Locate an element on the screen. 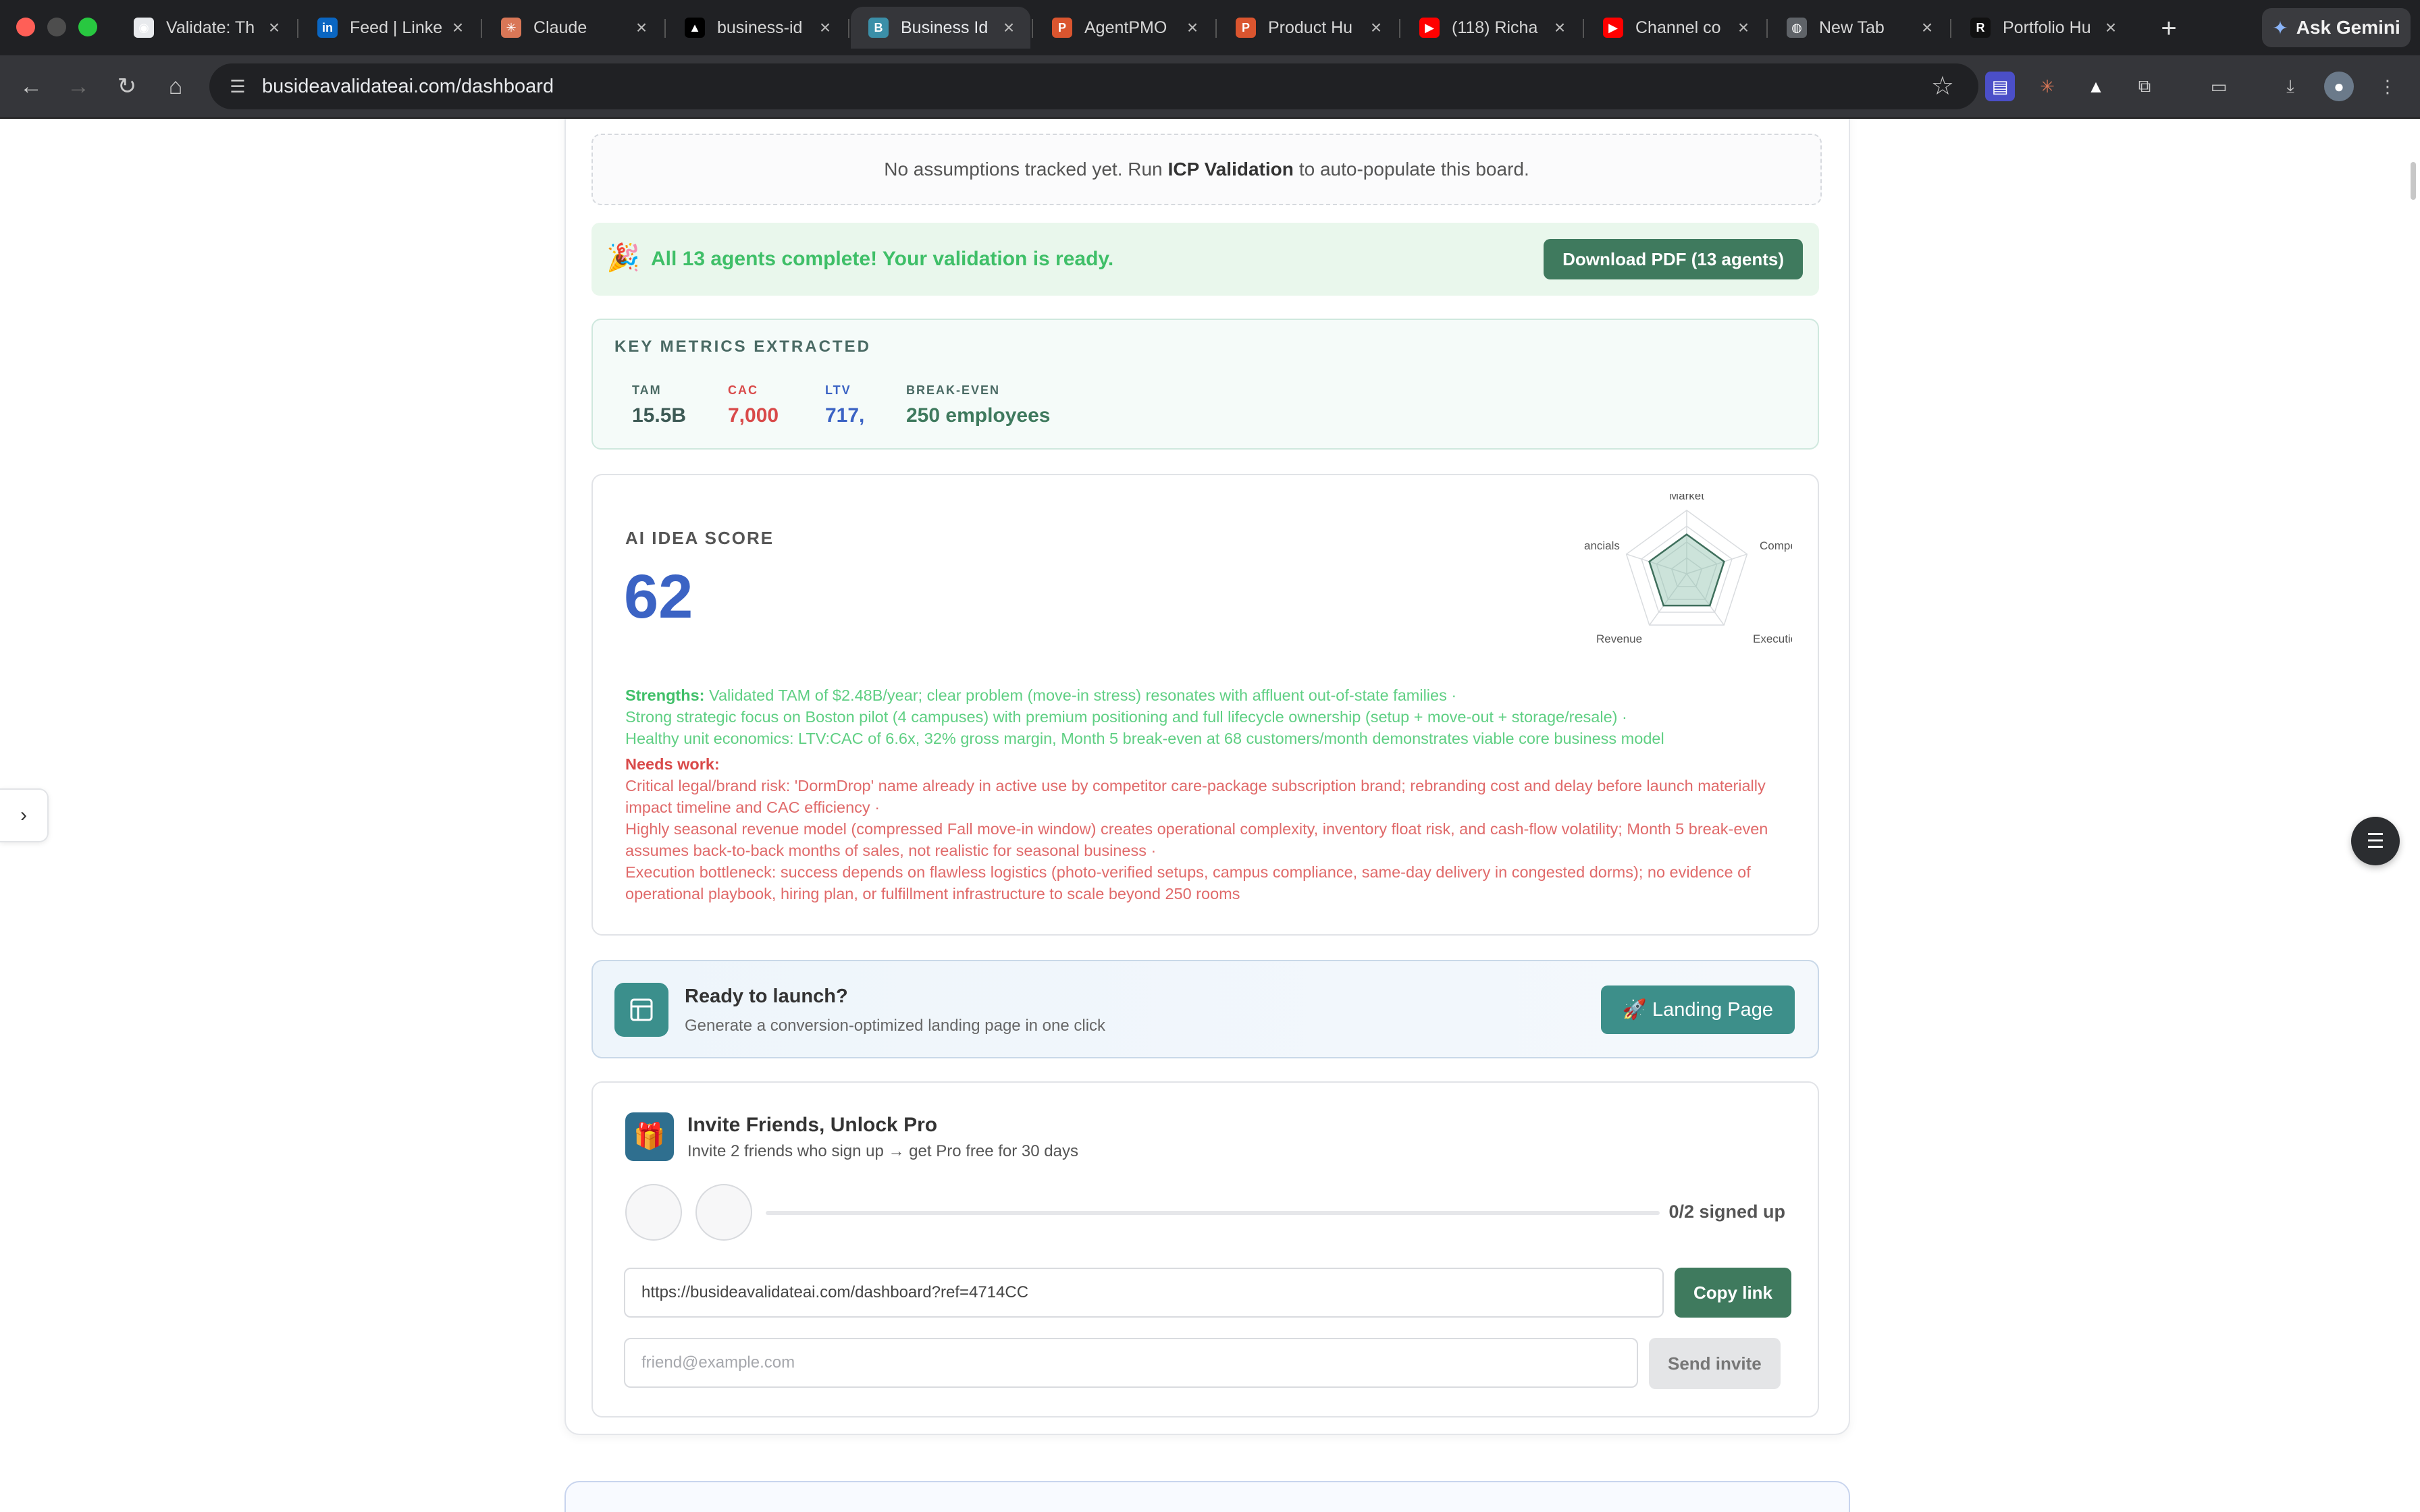  tab-favicon-icon: B is located at coordinates (878, 28).